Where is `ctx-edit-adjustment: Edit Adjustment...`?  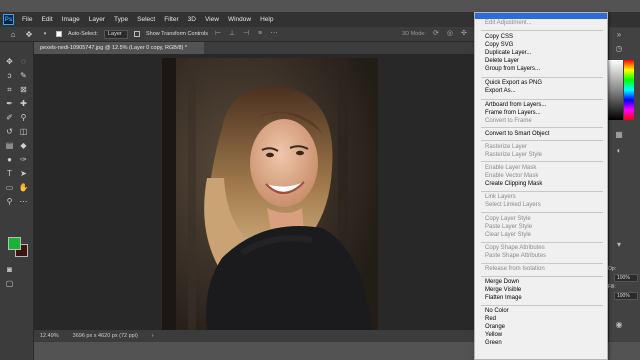
ctx-edit-adjustment: Edit Adjustment... is located at coordinates (508, 23).